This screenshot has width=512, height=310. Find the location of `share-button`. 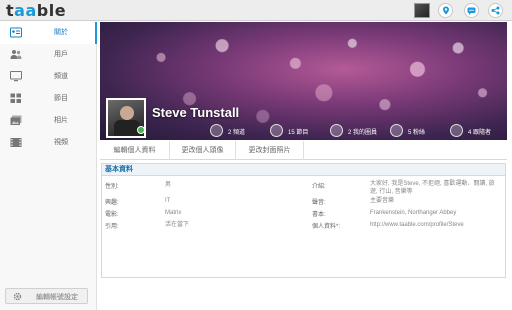

share-button is located at coordinates (495, 10).